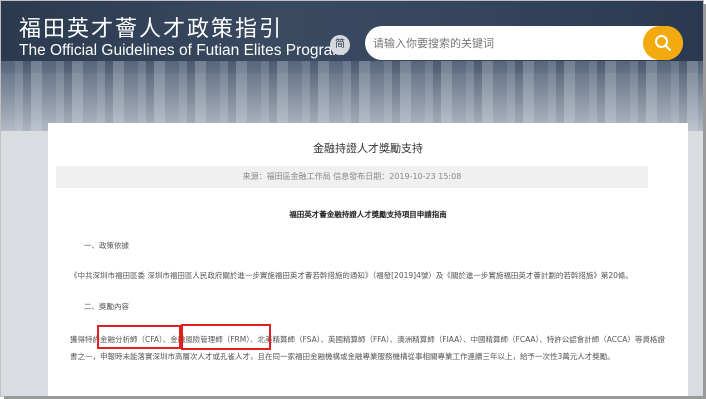 The image size is (706, 399). What do you see at coordinates (503, 43) in the screenshot?
I see `search-input` at bounding box center [503, 43].